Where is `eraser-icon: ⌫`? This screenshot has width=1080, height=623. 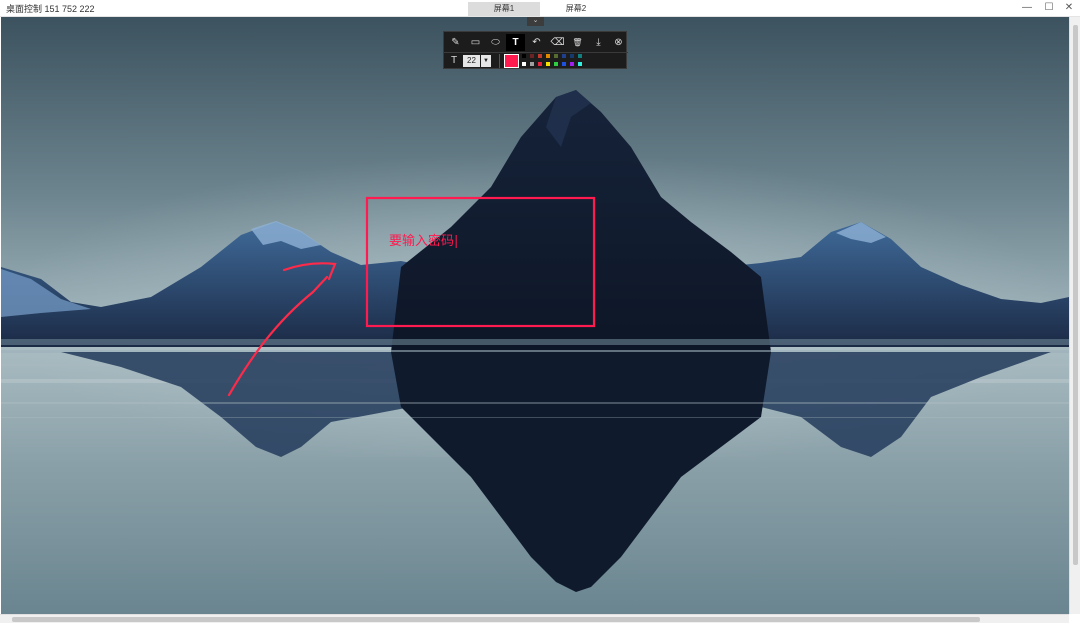 eraser-icon: ⌫ is located at coordinates (557, 42).